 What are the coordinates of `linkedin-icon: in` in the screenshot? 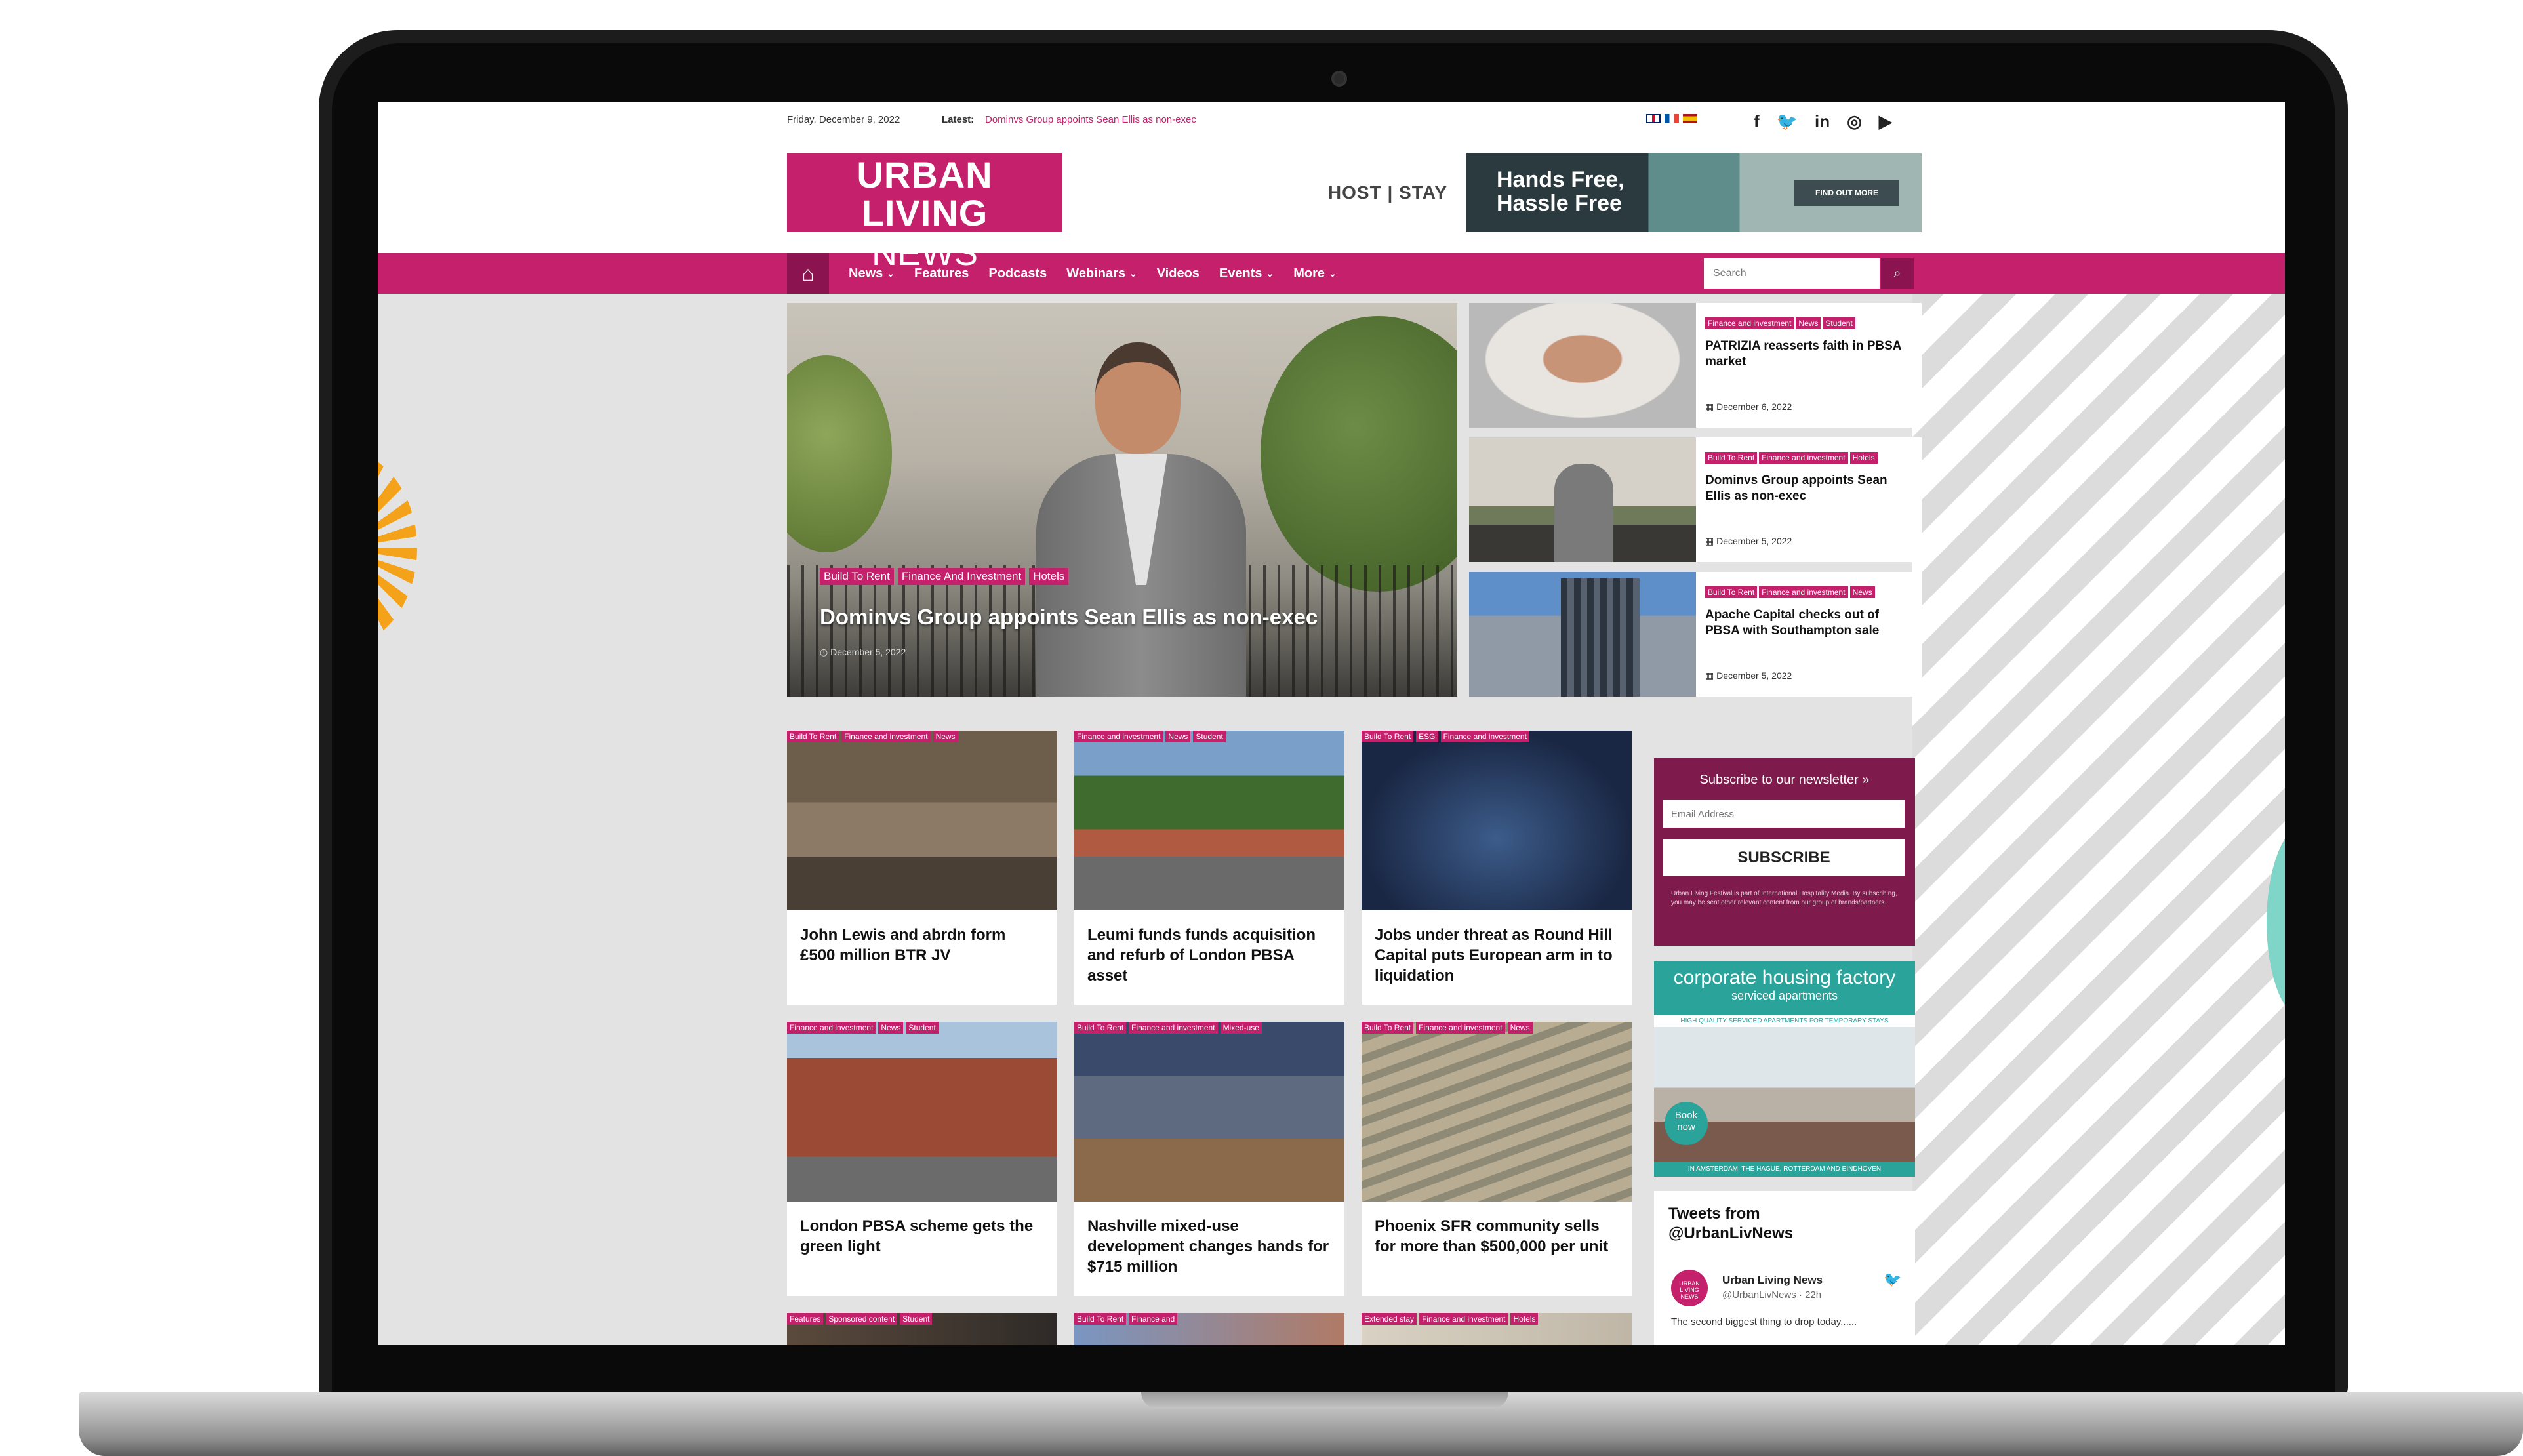 It's located at (1822, 121).